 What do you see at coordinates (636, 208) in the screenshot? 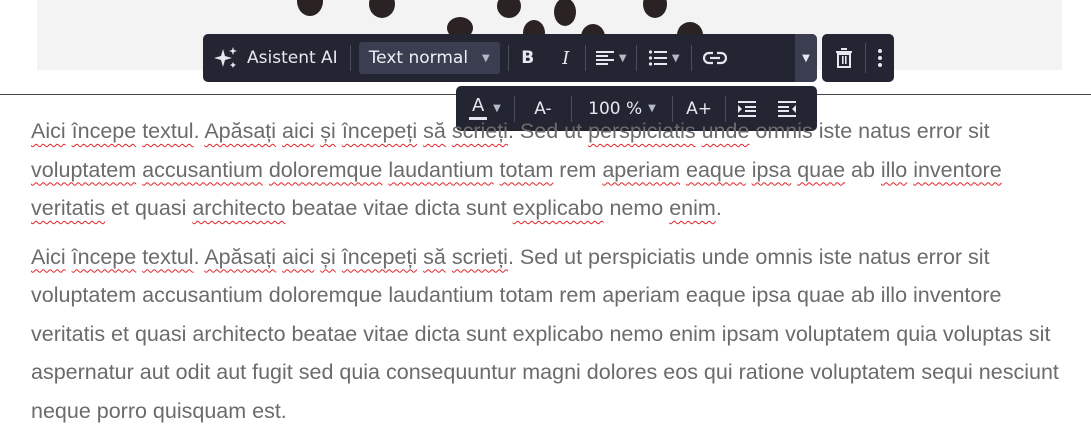
I see `text-span: nemo` at bounding box center [636, 208].